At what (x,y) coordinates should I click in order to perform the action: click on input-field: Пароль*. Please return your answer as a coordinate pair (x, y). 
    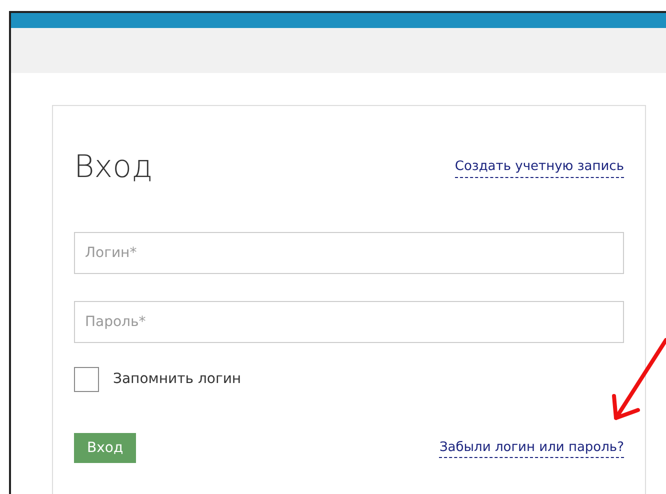
    Looking at the image, I should click on (349, 322).